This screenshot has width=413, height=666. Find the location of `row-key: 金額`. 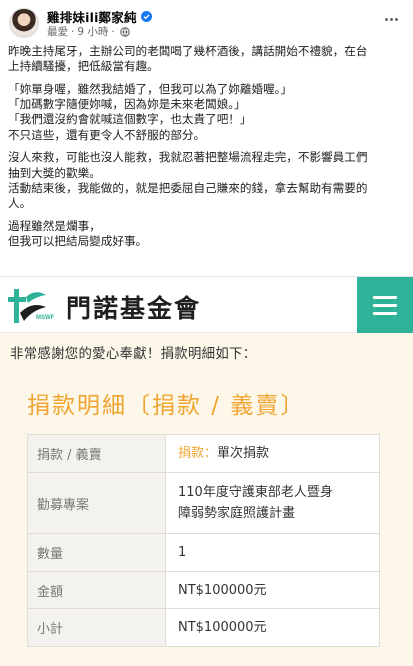

row-key: 金額 is located at coordinates (96, 590).